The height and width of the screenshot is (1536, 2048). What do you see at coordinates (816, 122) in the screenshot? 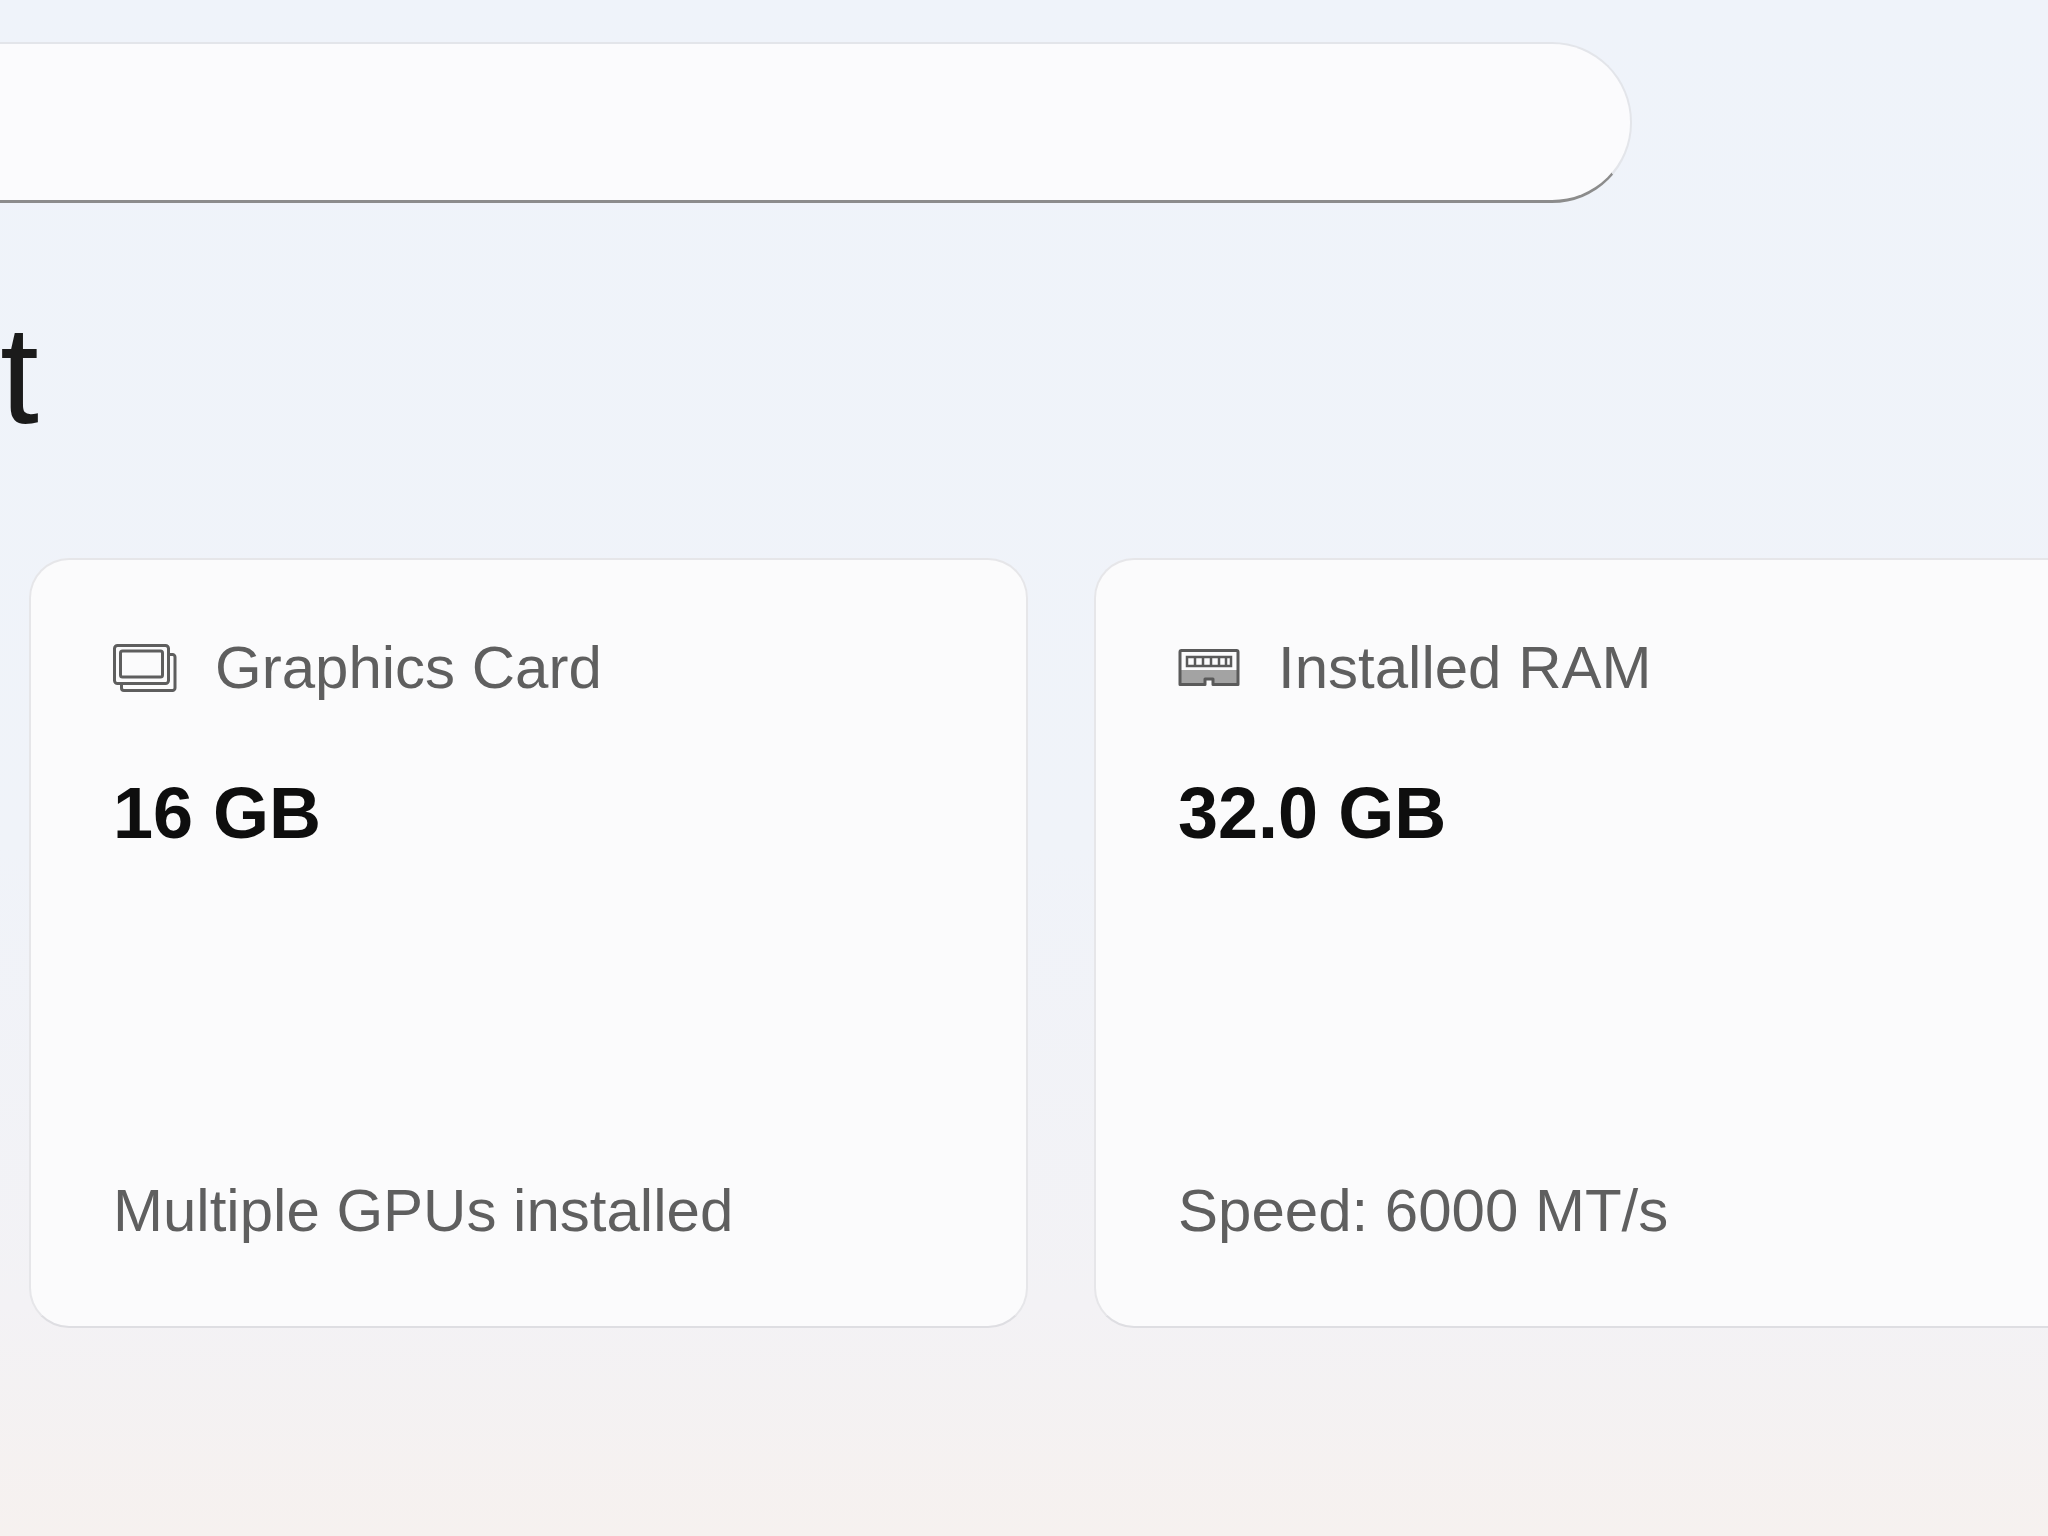
I see `search-field` at bounding box center [816, 122].